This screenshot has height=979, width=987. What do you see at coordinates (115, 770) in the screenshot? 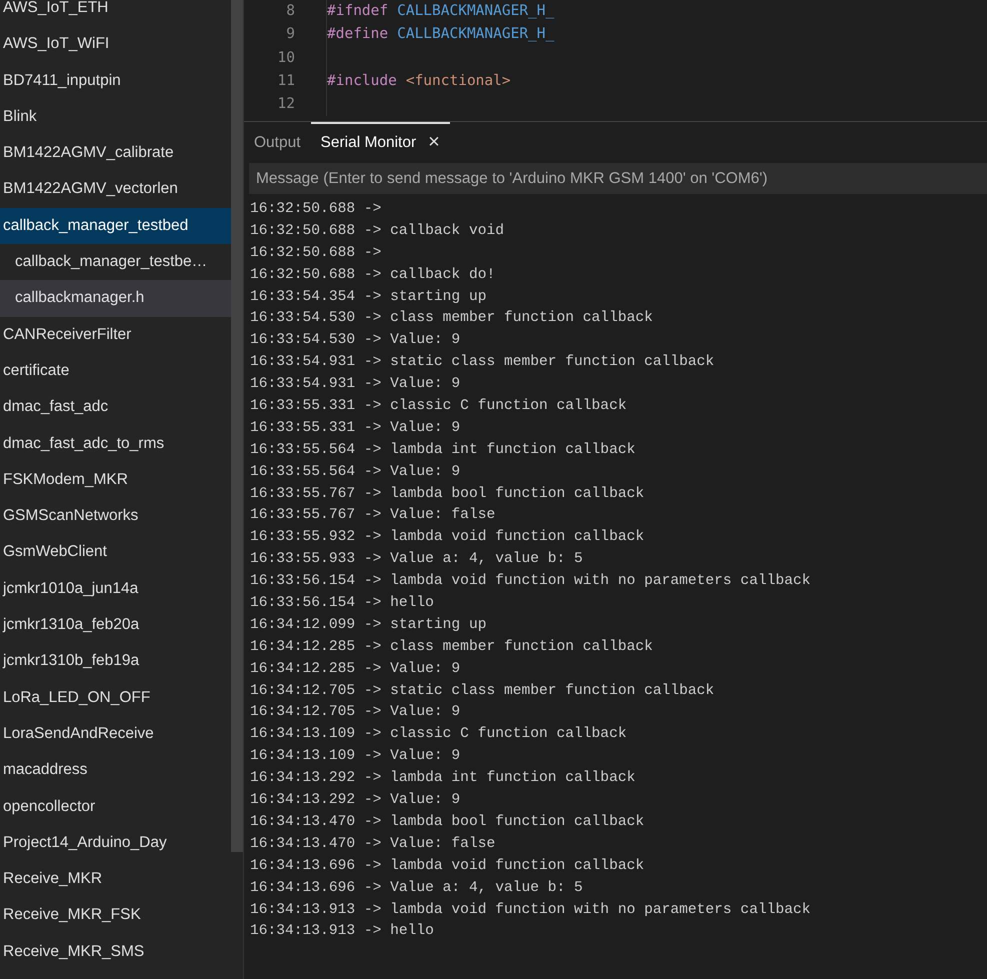
I see `sketch-item: macaddress` at bounding box center [115, 770].